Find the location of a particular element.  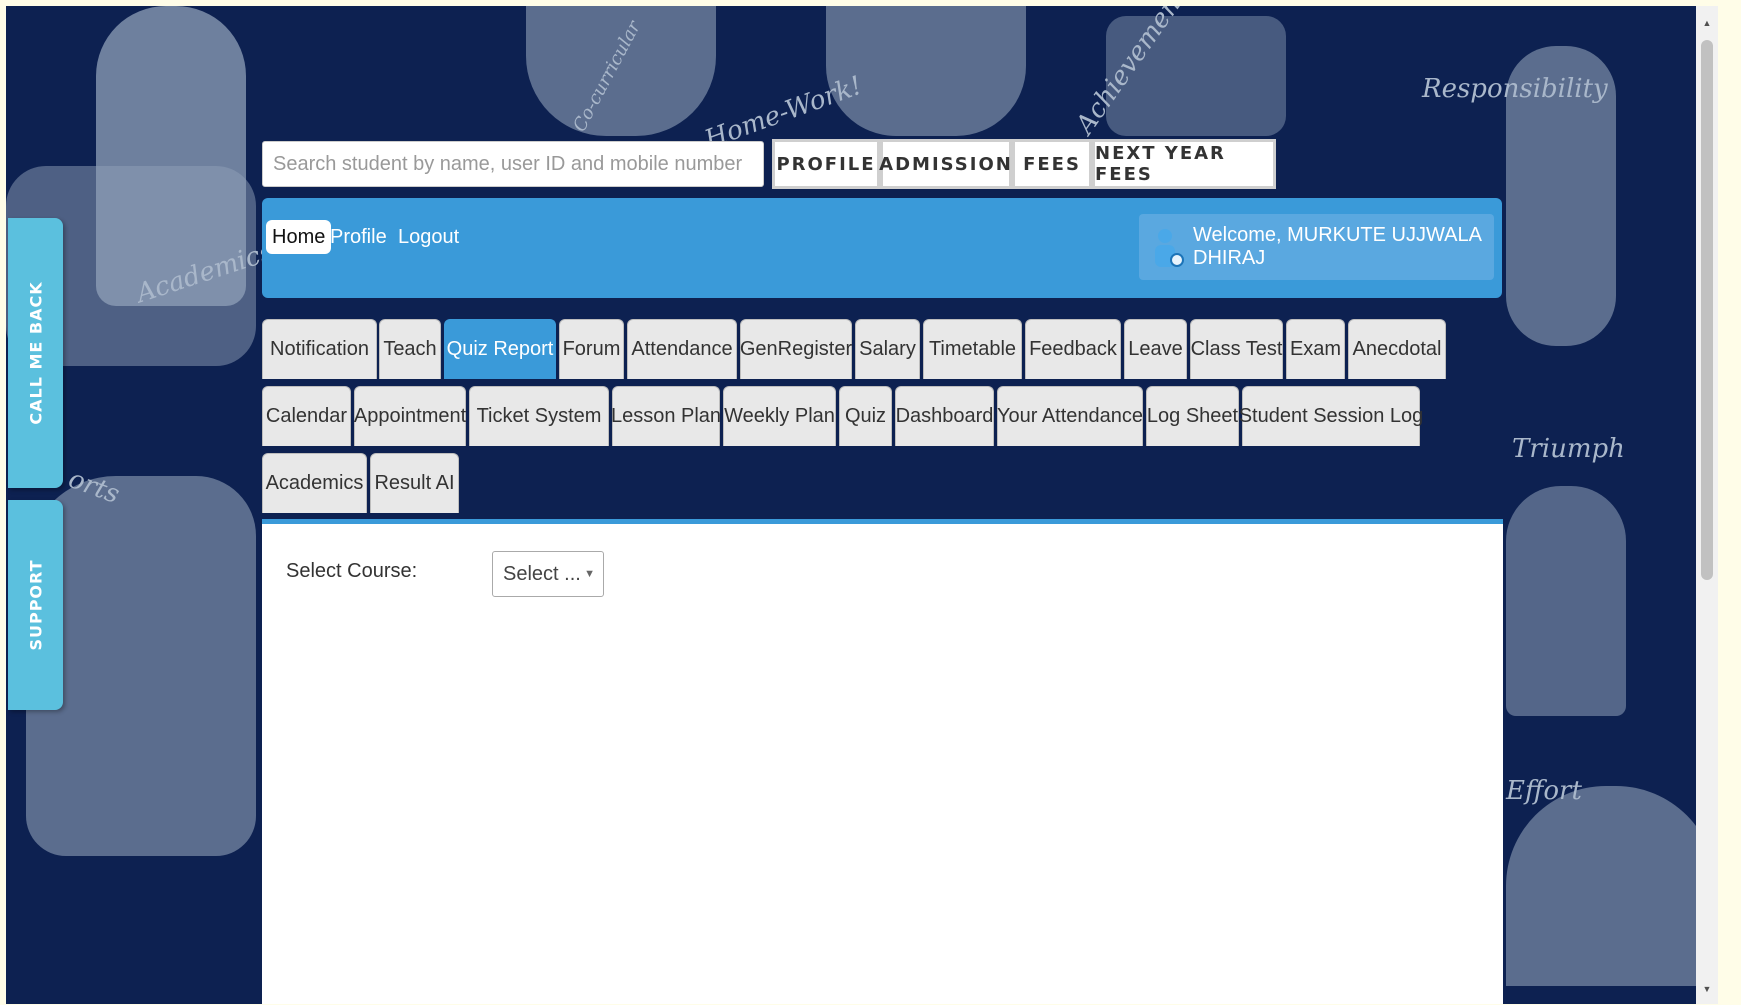

tab-genregister: GenRegister is located at coordinates (796, 349).